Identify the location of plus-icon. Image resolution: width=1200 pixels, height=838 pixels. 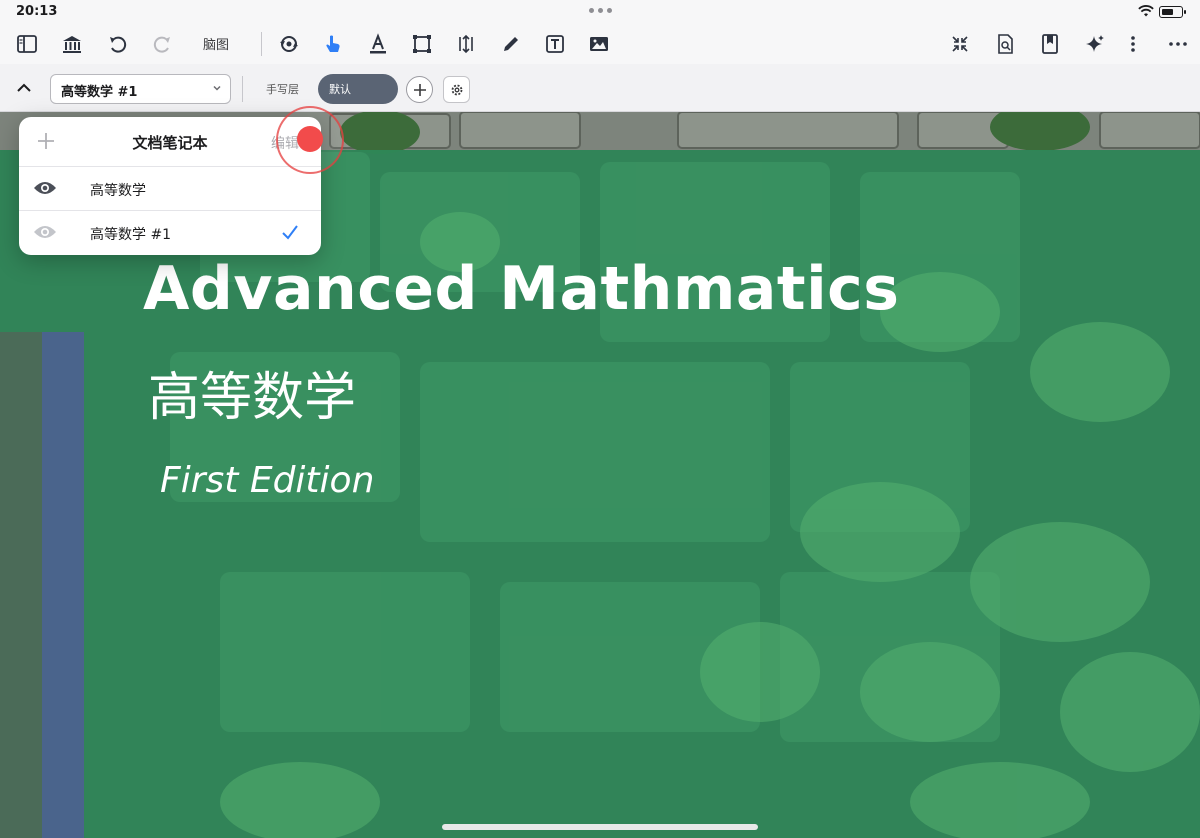
(419, 89).